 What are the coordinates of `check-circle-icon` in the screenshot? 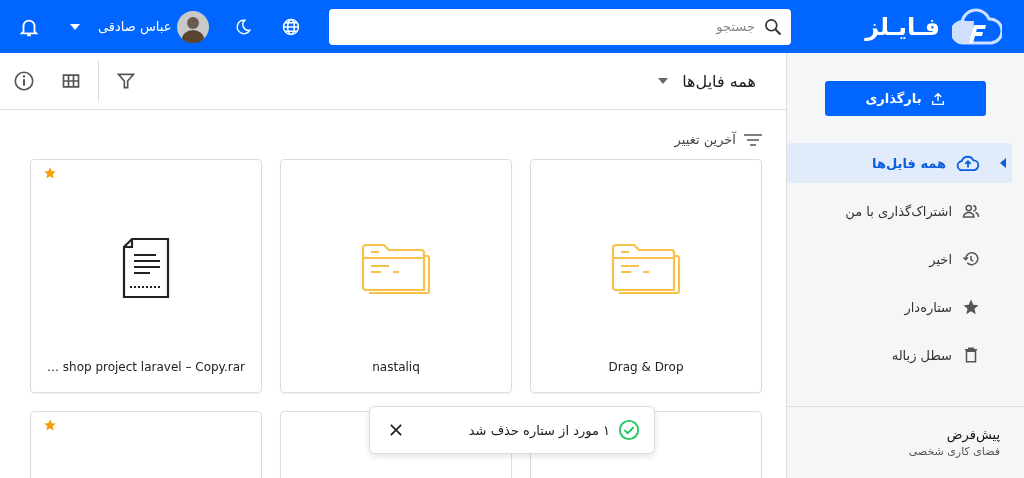 It's located at (629, 430).